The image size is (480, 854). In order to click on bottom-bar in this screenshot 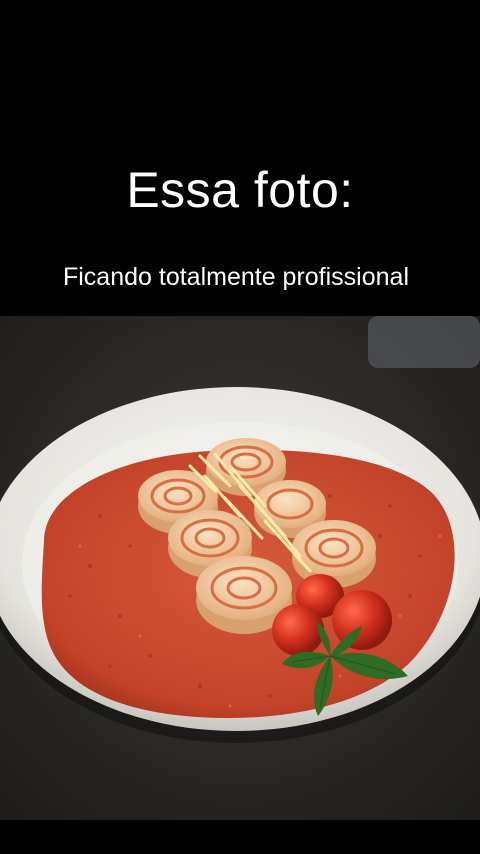, I will do `click(240, 837)`.